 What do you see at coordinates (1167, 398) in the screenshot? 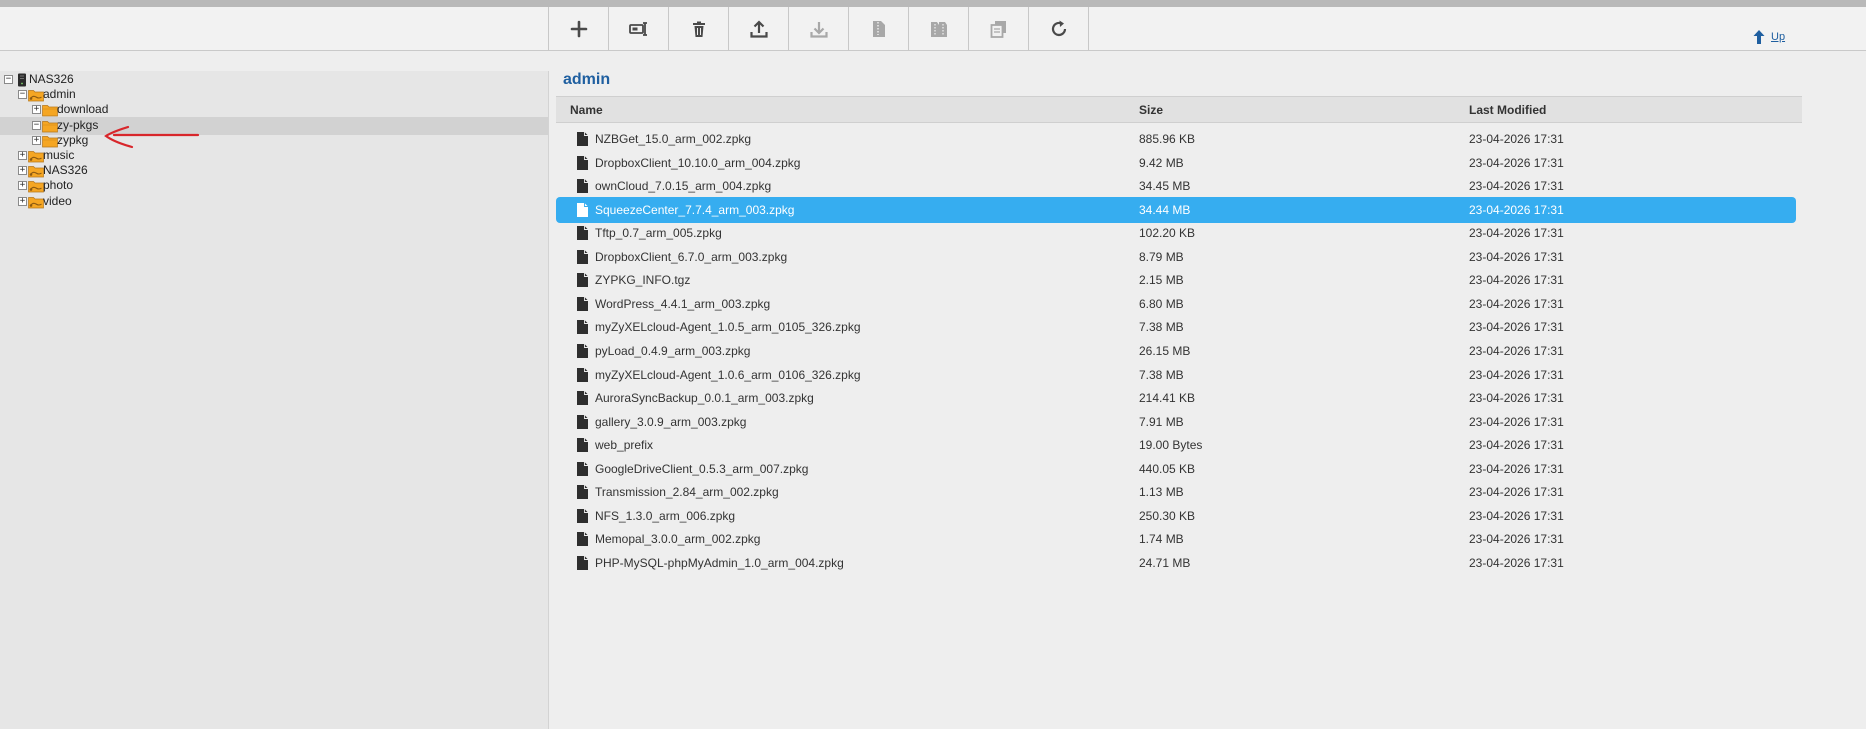
I see `file-size: 214.41 KB` at bounding box center [1167, 398].